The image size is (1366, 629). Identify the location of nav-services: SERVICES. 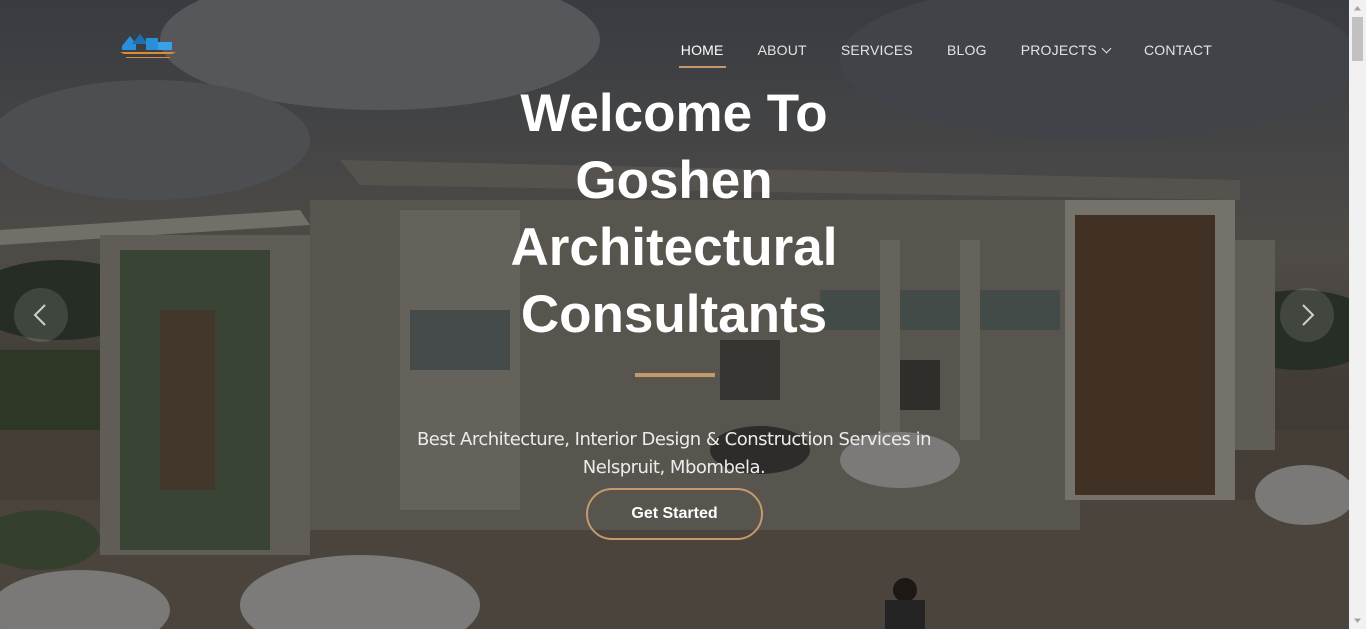
(877, 54).